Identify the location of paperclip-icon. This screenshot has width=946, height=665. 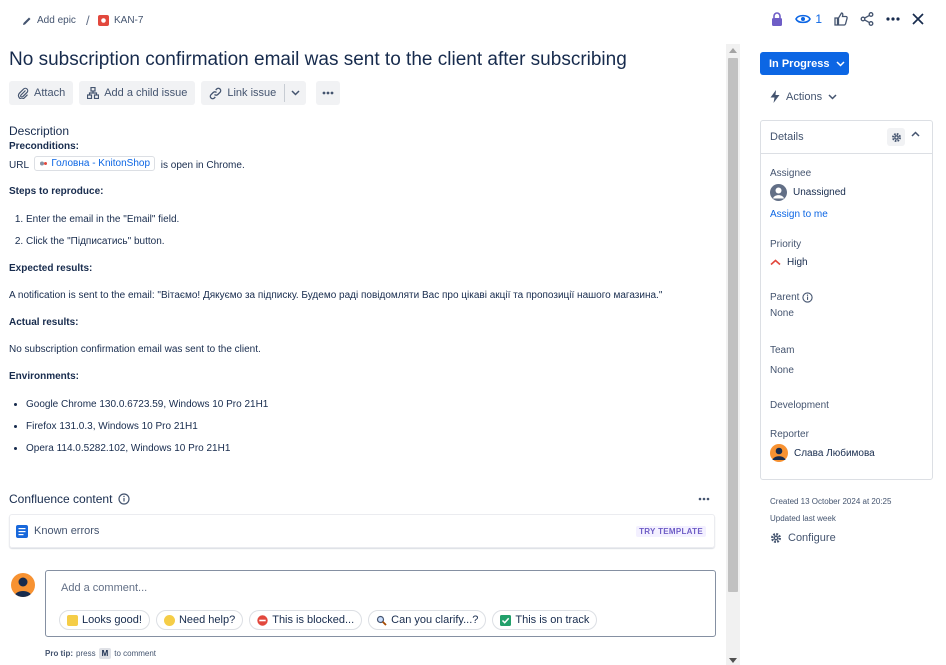
(23, 93).